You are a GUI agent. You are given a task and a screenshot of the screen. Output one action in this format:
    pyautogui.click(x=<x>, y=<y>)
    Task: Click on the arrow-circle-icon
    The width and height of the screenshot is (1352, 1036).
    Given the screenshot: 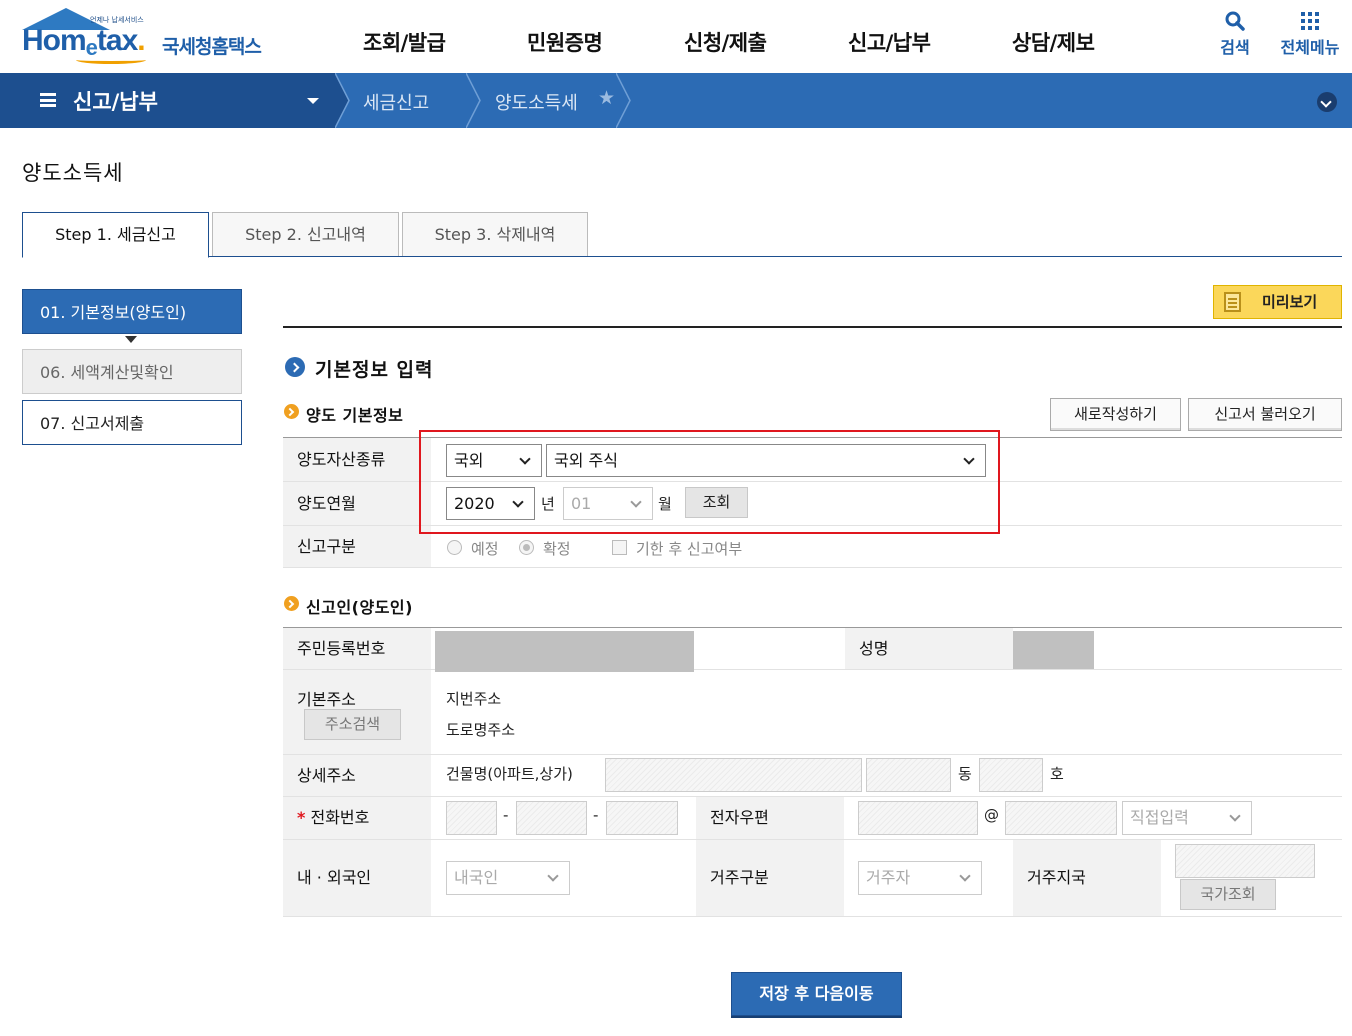 What is the action you would take?
    pyautogui.click(x=295, y=367)
    